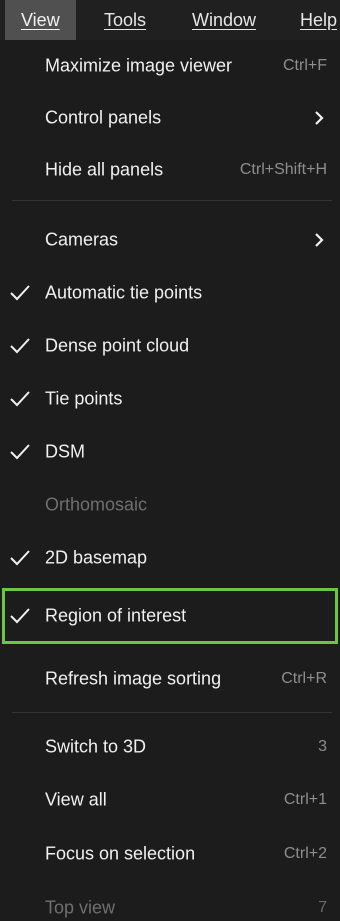 The image size is (340, 921). I want to click on menu-item-label: Focus on selection, so click(120, 853).